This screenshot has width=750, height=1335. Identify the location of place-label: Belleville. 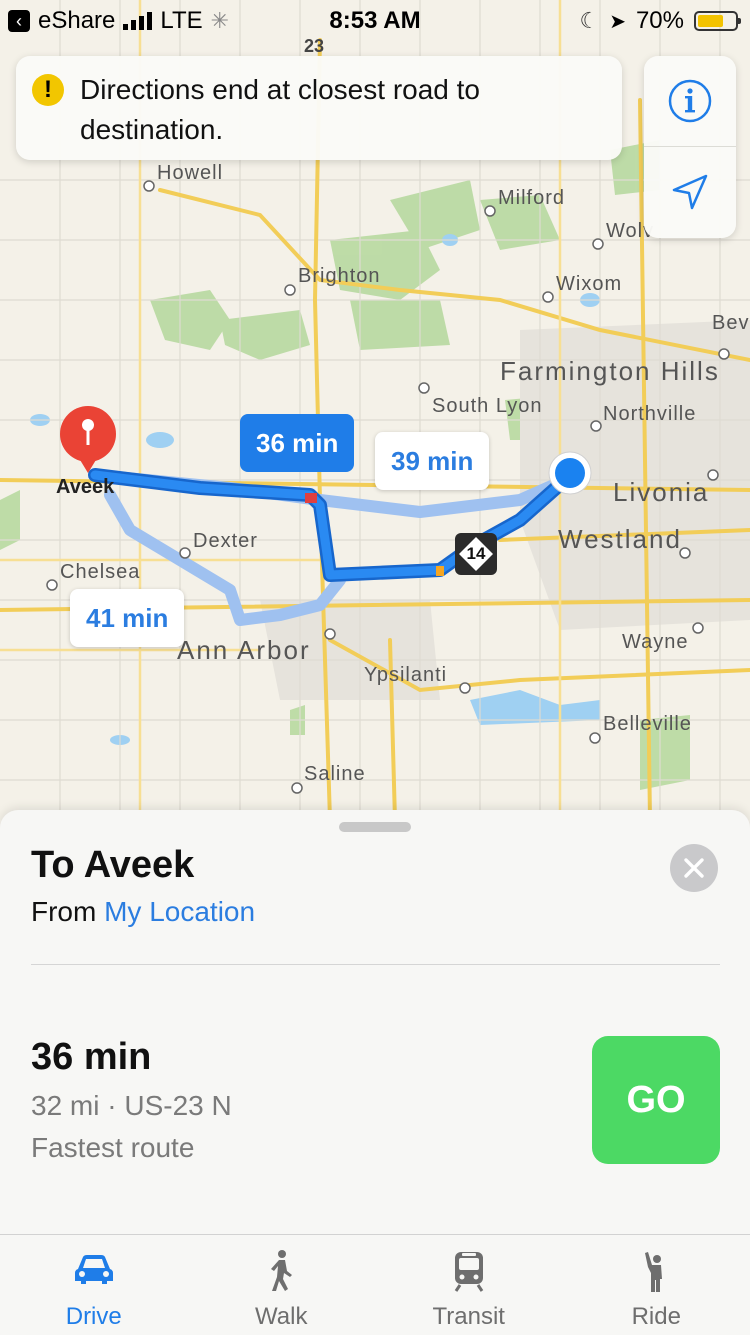
(647, 724).